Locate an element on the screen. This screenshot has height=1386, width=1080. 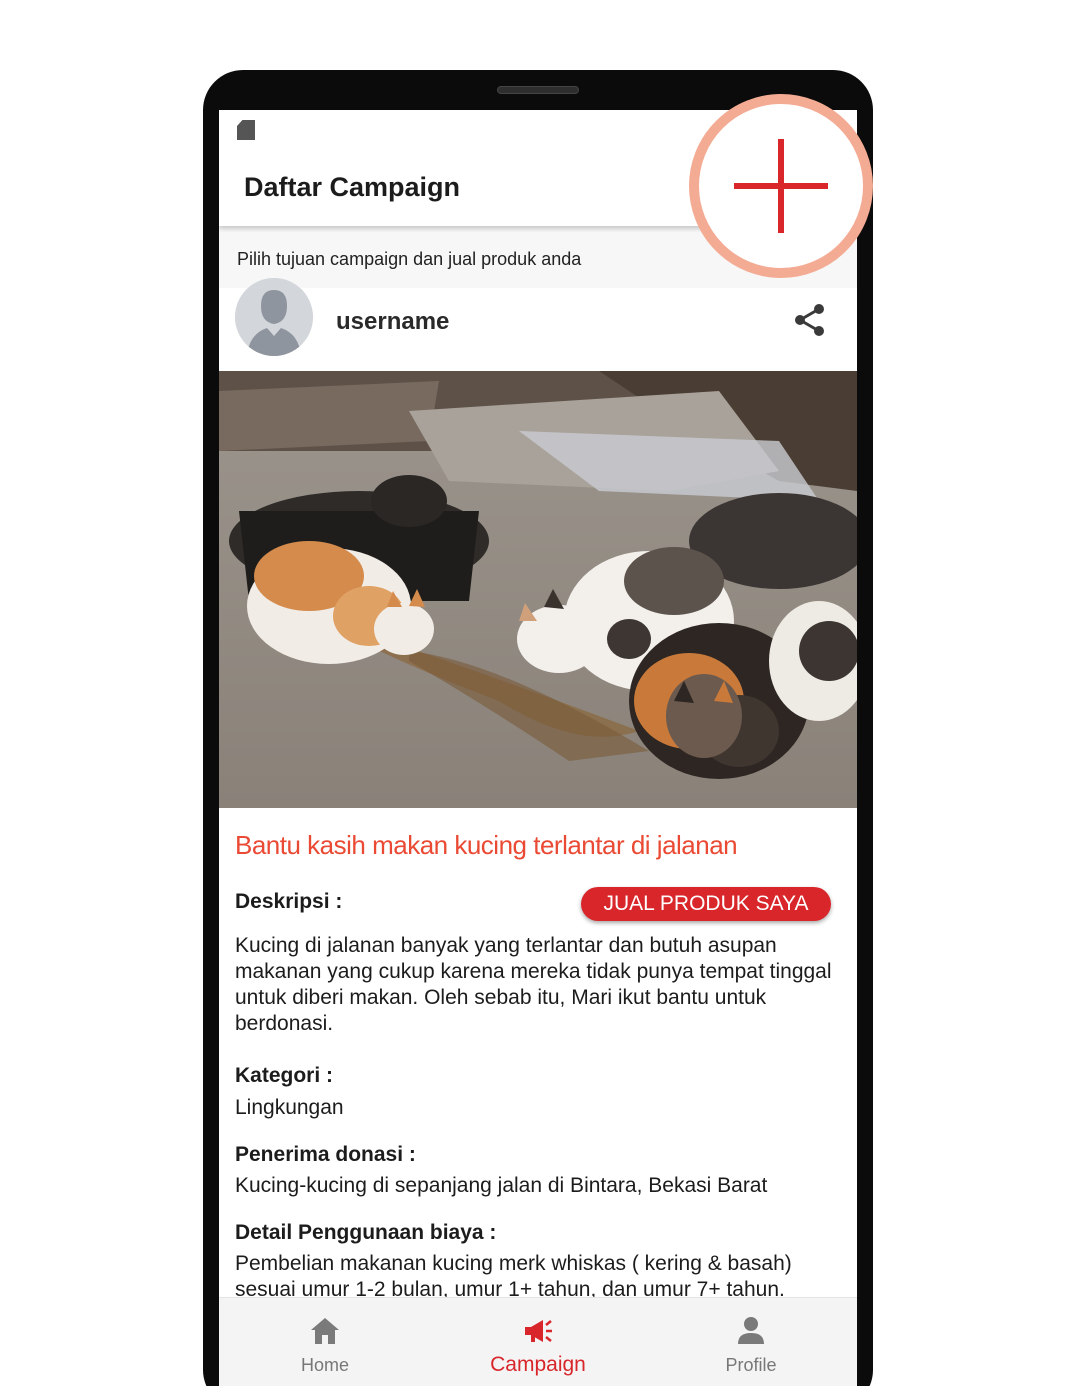
recipient-label: Penerima donasi : is located at coordinates (325, 1154).